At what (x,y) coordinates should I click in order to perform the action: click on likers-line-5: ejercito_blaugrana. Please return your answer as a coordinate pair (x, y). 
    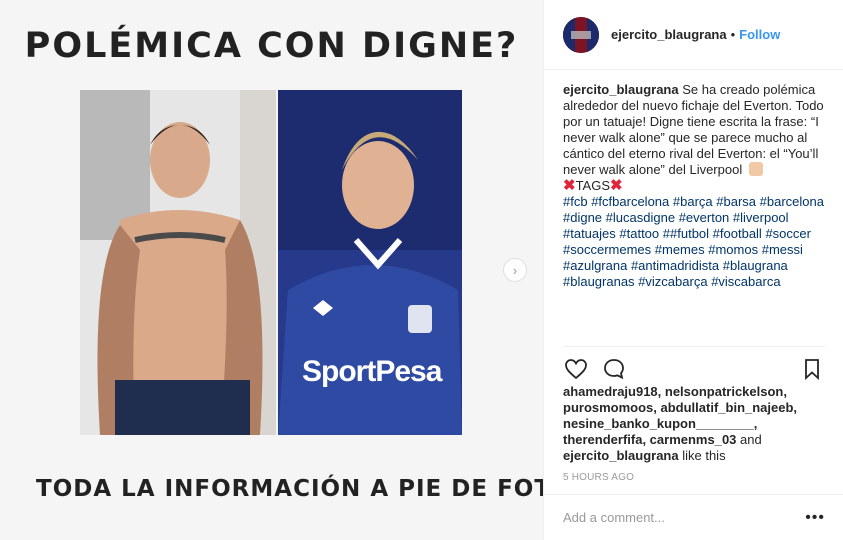
    Looking at the image, I should click on (621, 455).